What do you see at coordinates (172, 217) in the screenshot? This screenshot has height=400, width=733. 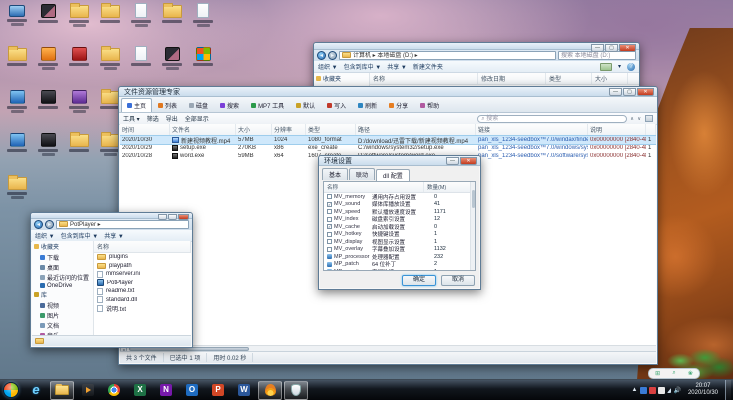 I see `maximize-button` at bounding box center [172, 217].